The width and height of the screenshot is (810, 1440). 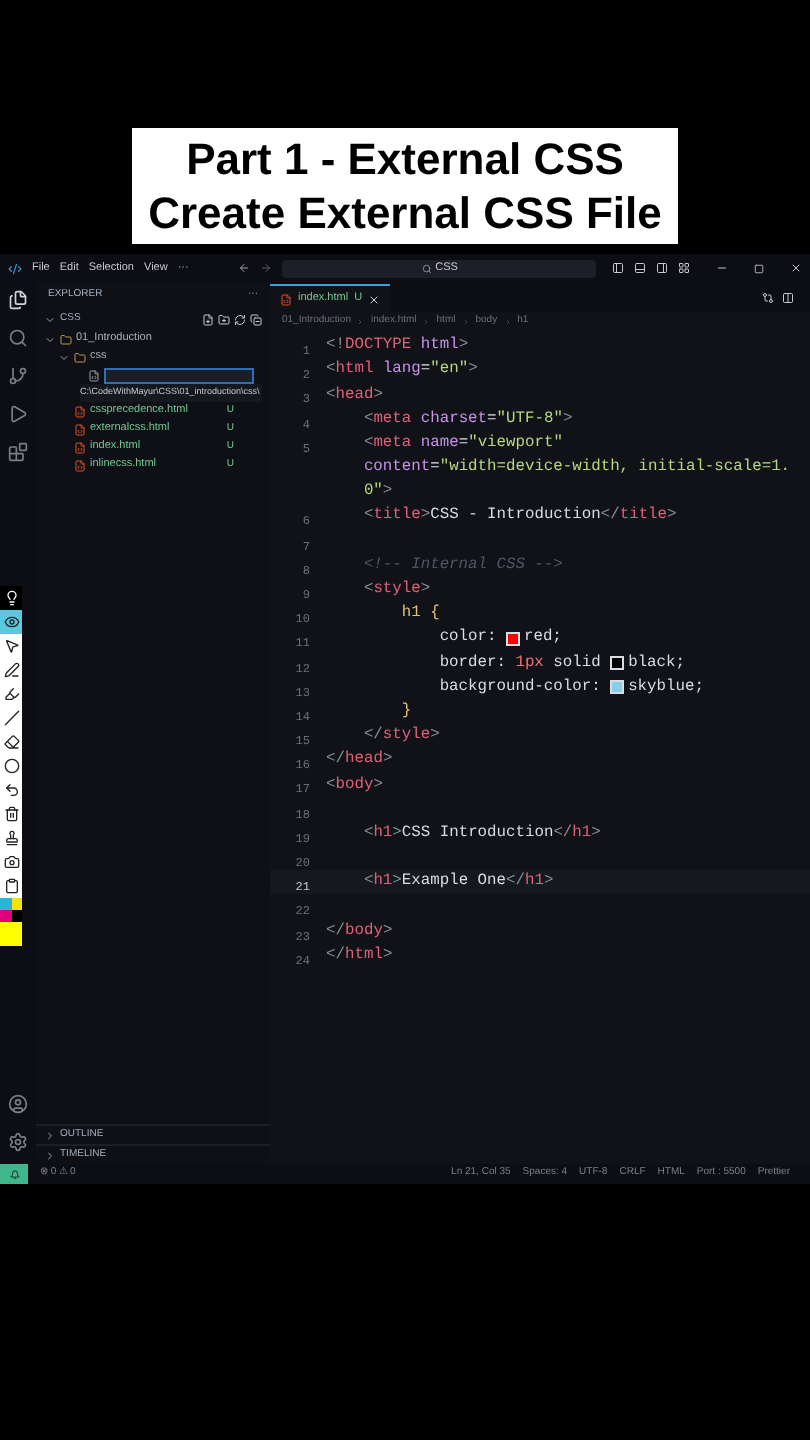 What do you see at coordinates (662, 268) in the screenshot?
I see `panel-right-icon` at bounding box center [662, 268].